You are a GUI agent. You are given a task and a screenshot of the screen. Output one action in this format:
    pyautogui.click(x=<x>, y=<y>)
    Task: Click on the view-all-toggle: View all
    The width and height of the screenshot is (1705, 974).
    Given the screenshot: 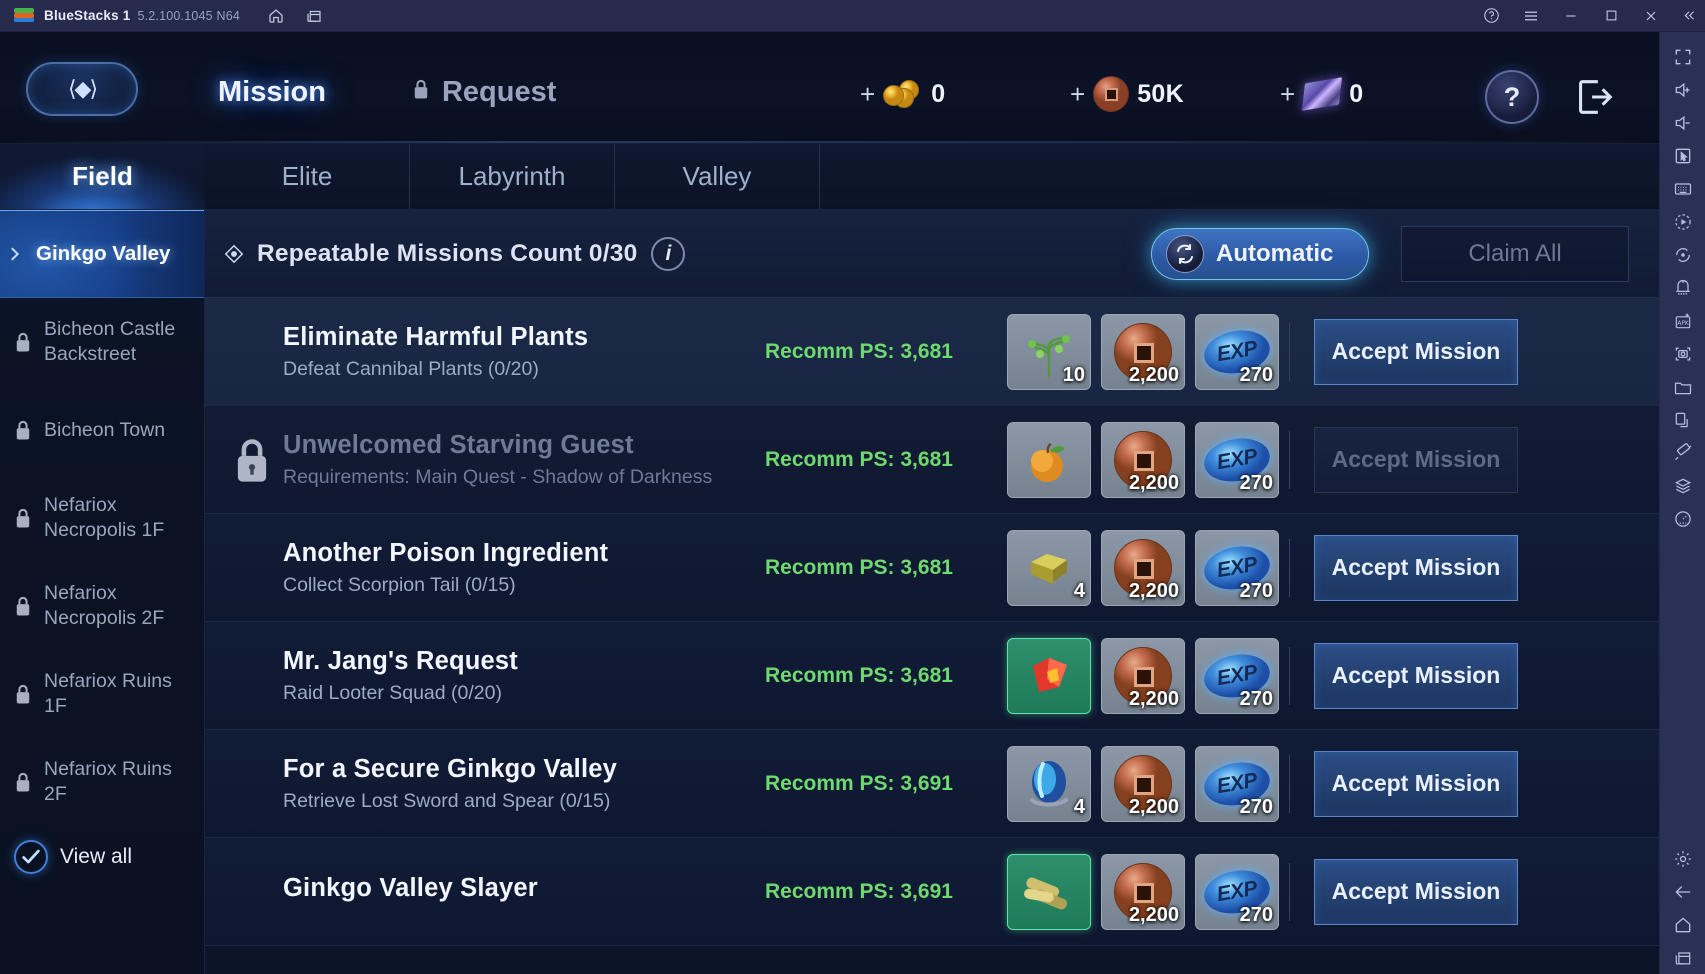 What is the action you would take?
    pyautogui.click(x=102, y=857)
    